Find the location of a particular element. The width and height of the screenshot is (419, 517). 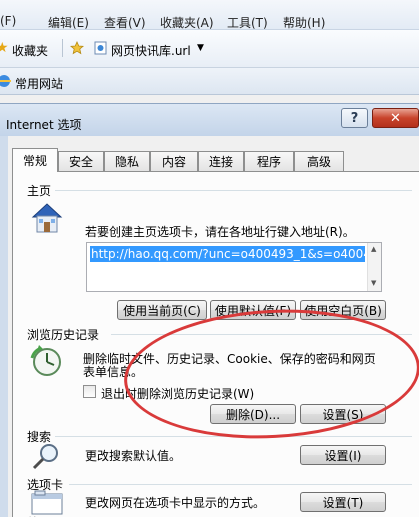

menu-edit: 编辑(E) is located at coordinates (68, 22).